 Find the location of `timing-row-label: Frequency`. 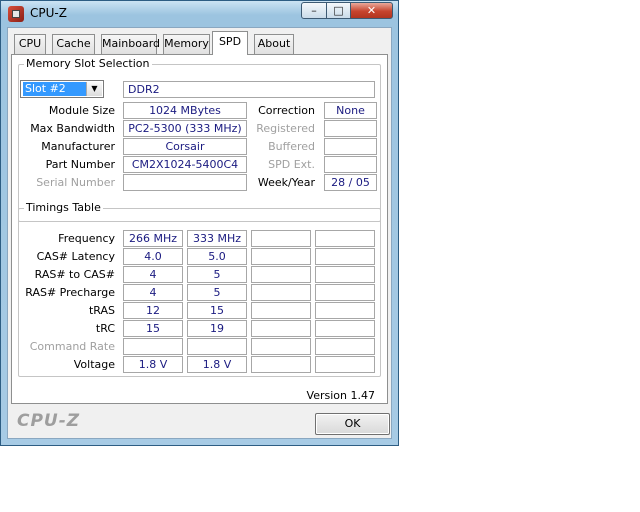

timing-row-label: Frequency is located at coordinates (86, 238).